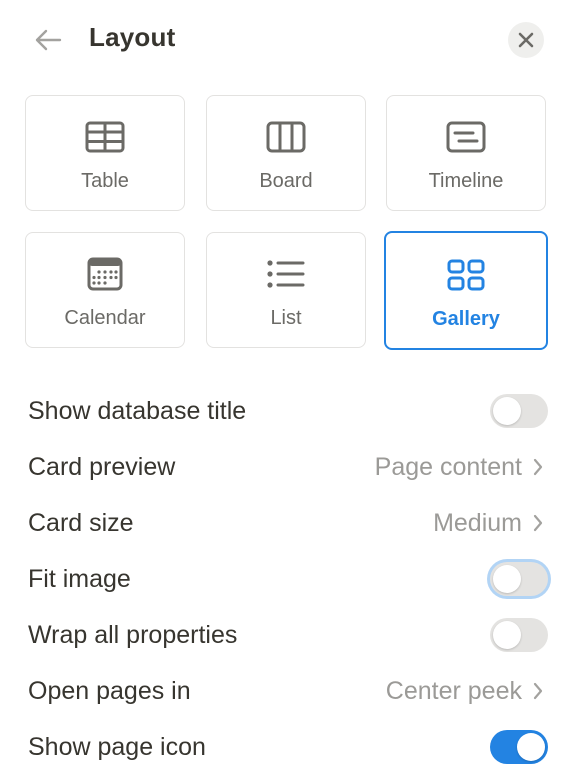 The width and height of the screenshot is (568, 780). Describe the element at coordinates (132, 37) in the screenshot. I see `page-title: Layout` at that location.